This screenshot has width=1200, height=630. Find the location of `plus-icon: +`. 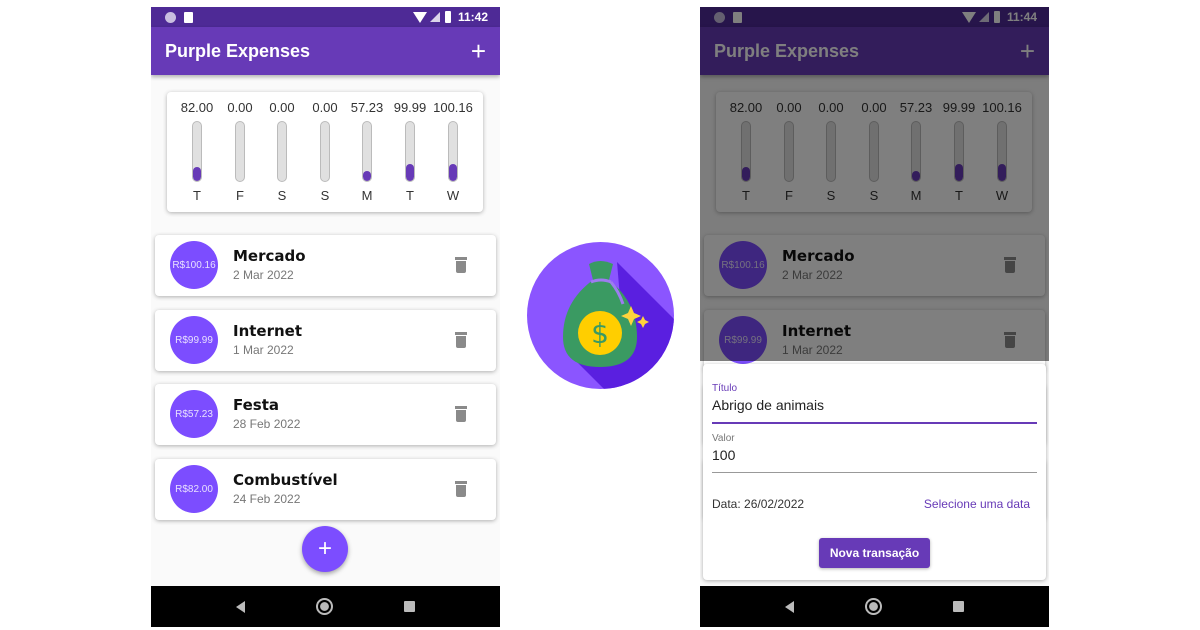

plus-icon: + is located at coordinates (478, 51).